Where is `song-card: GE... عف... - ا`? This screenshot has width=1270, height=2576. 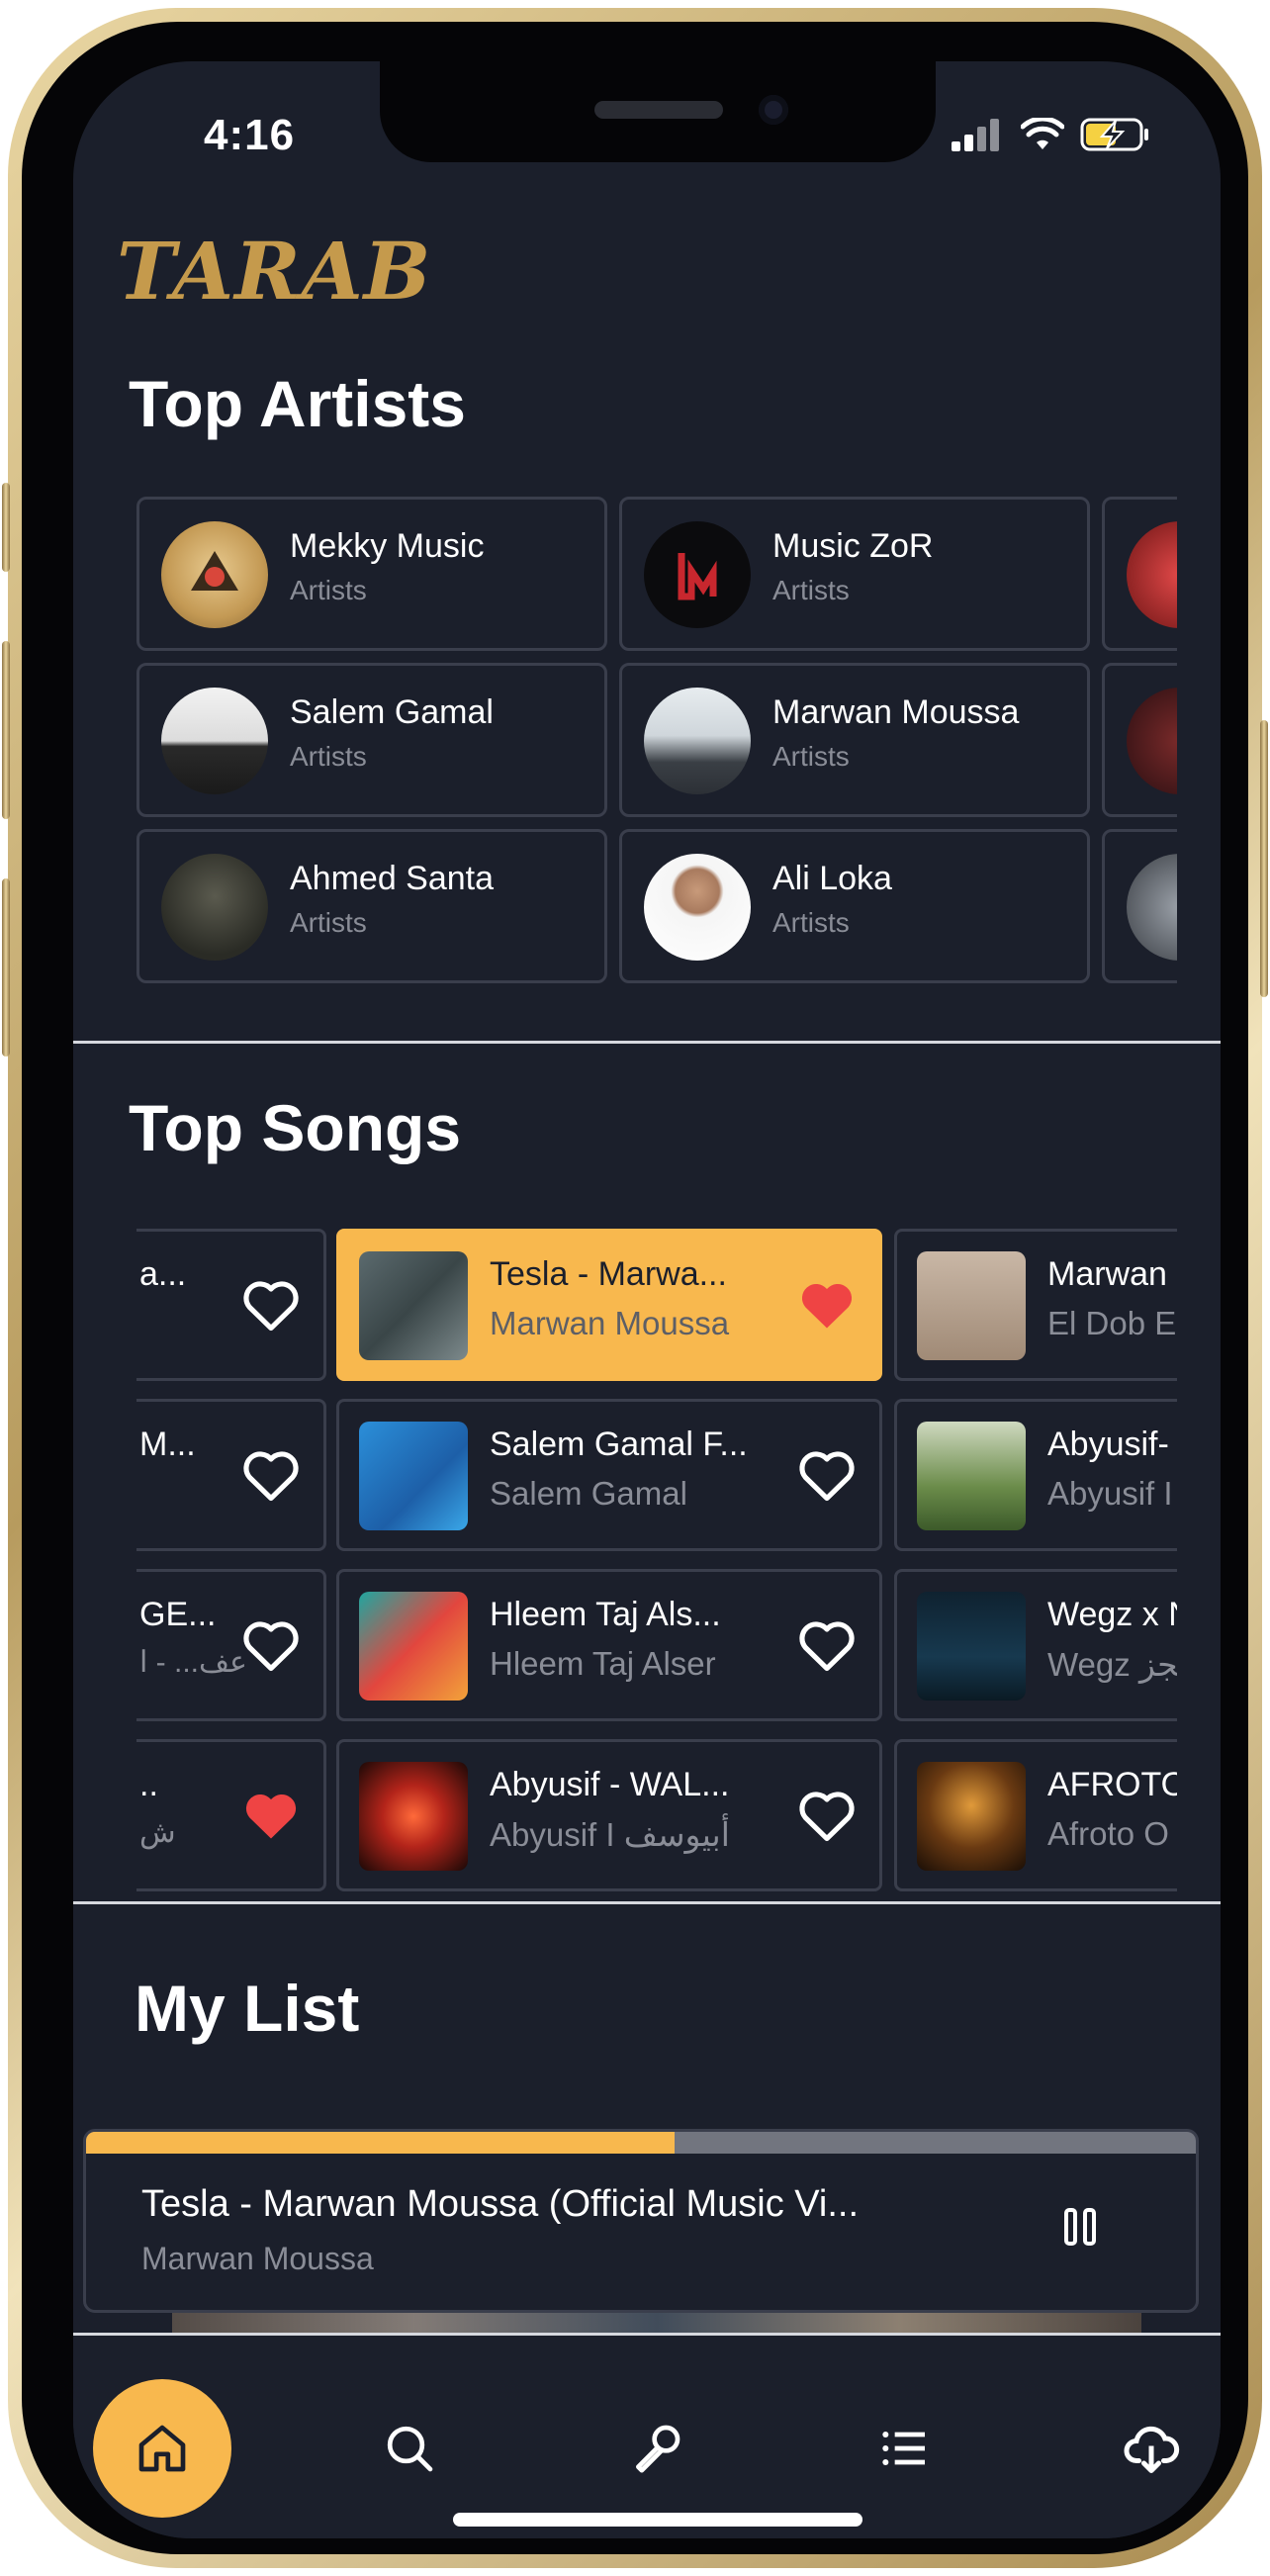 song-card: GE... عف... - ا is located at coordinates (231, 1645).